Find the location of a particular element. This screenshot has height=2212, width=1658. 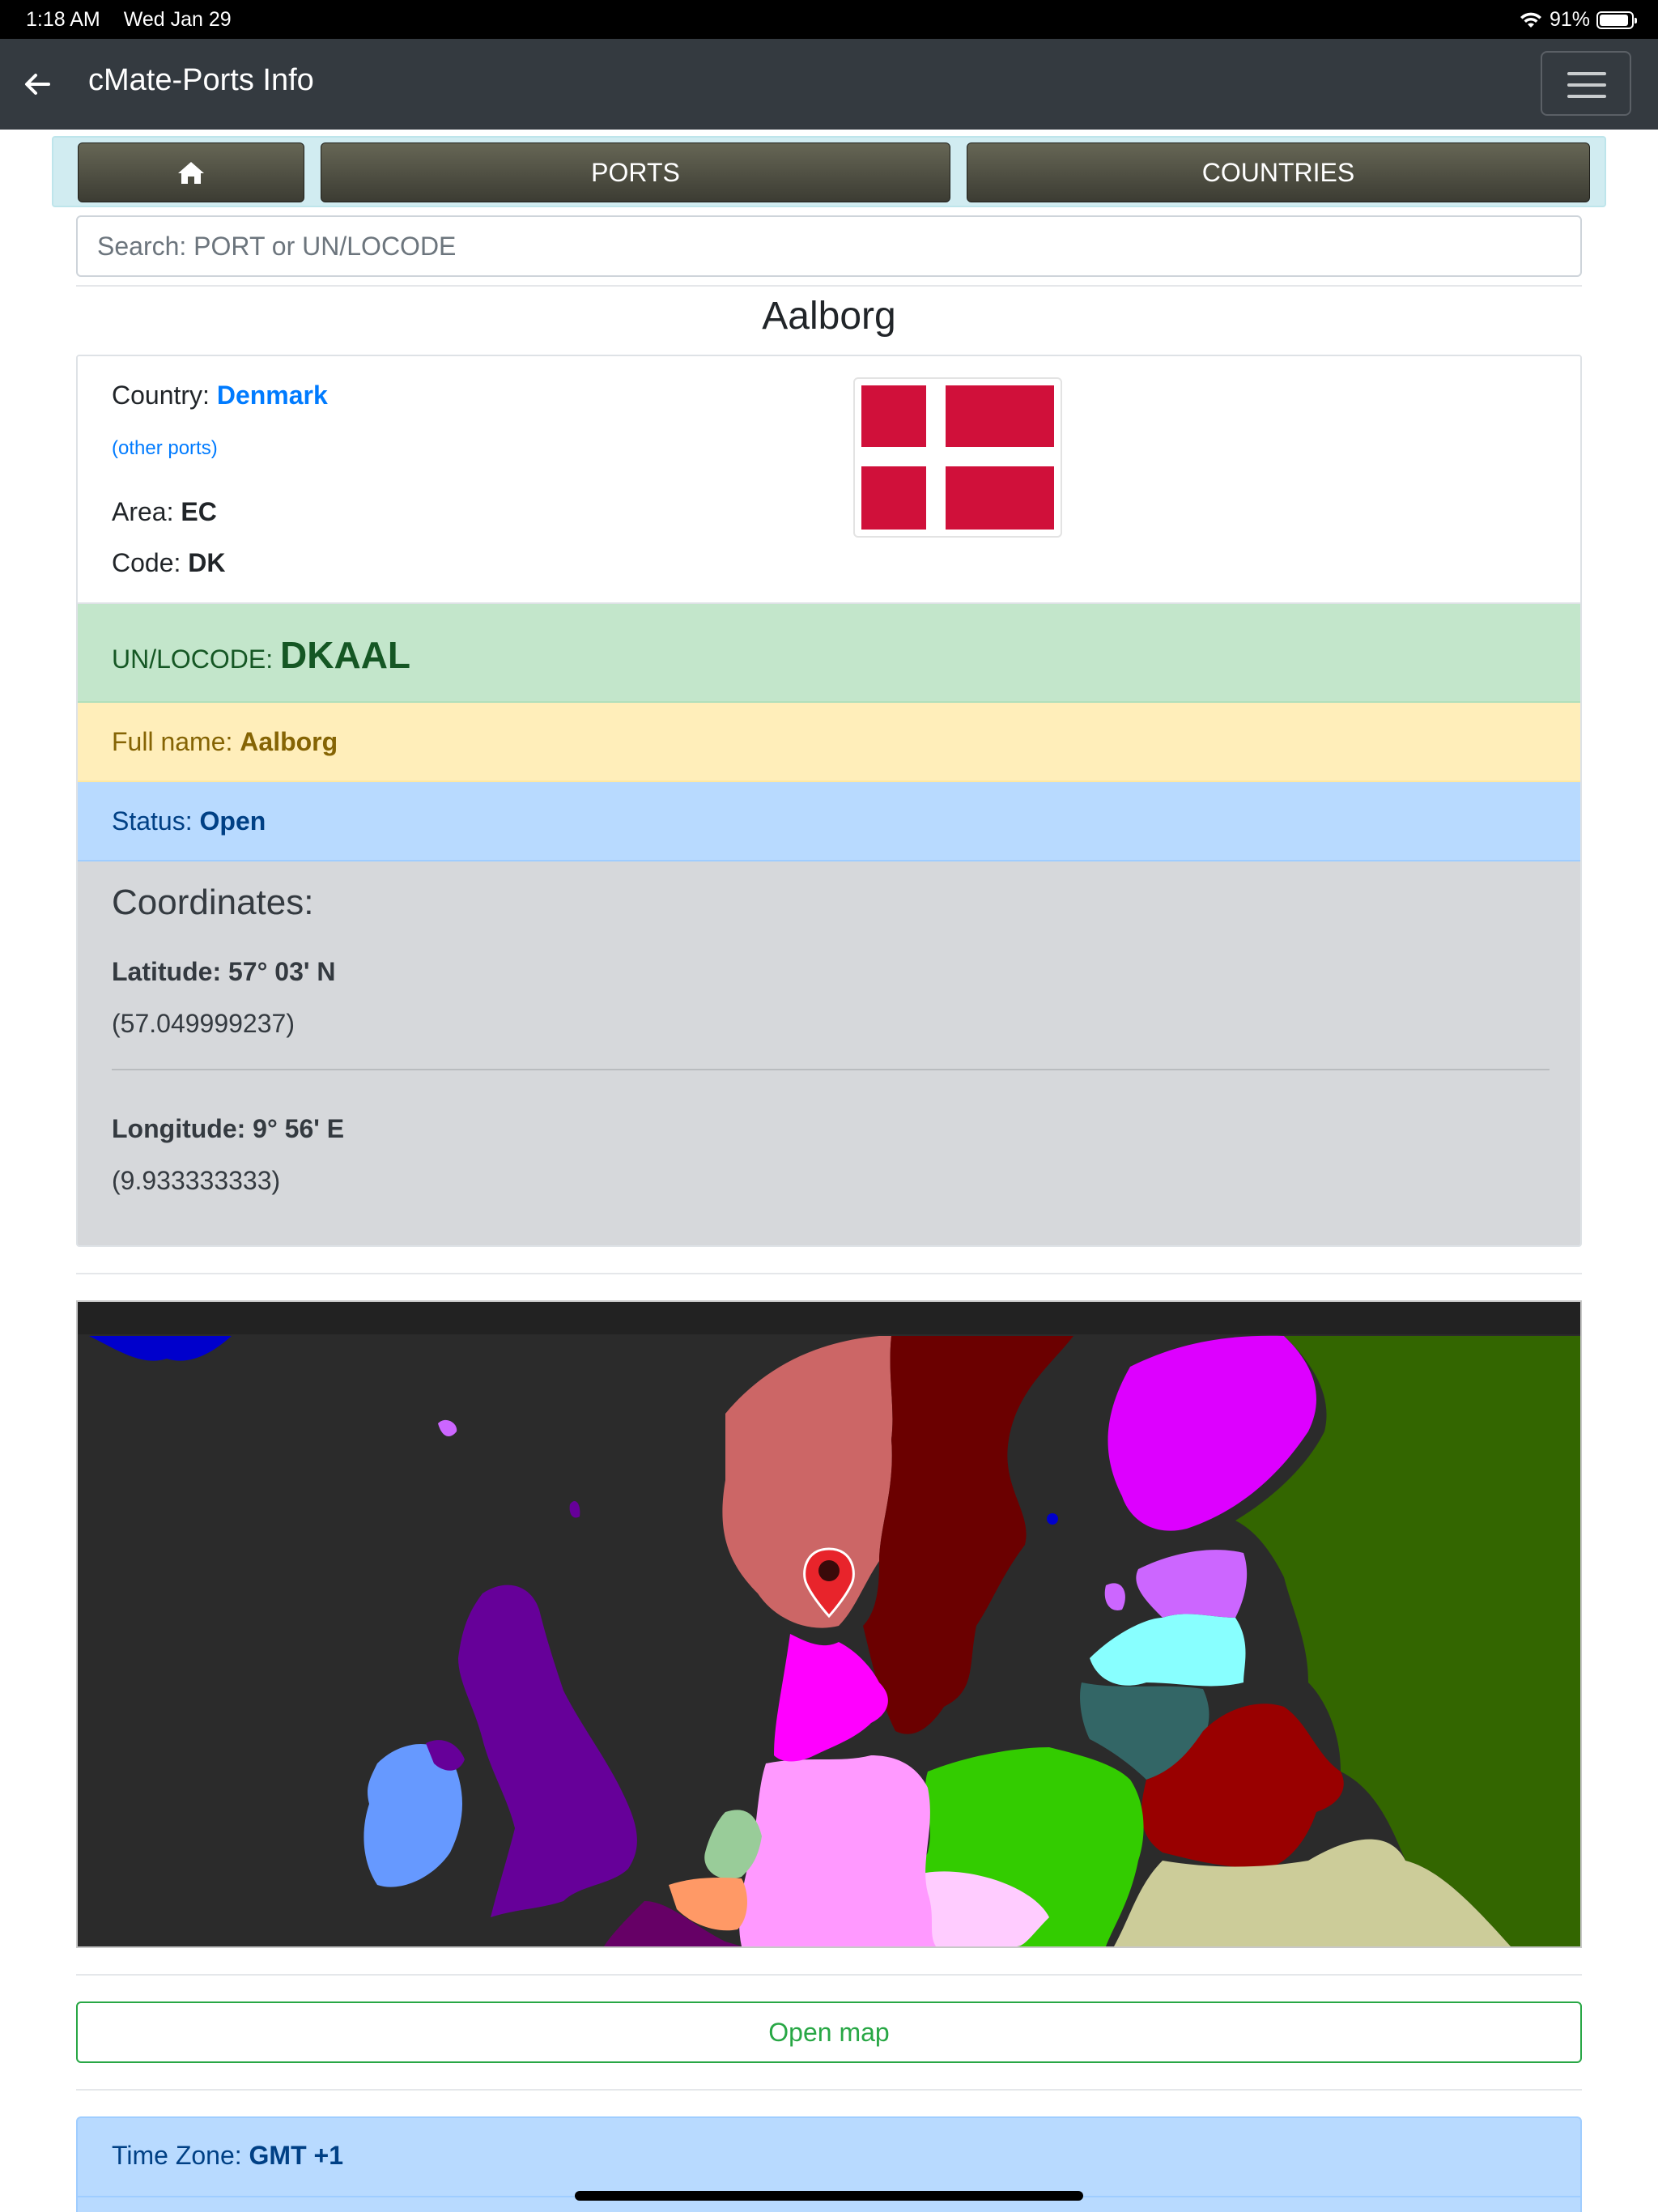

denmark-flag is located at coordinates (957, 458).